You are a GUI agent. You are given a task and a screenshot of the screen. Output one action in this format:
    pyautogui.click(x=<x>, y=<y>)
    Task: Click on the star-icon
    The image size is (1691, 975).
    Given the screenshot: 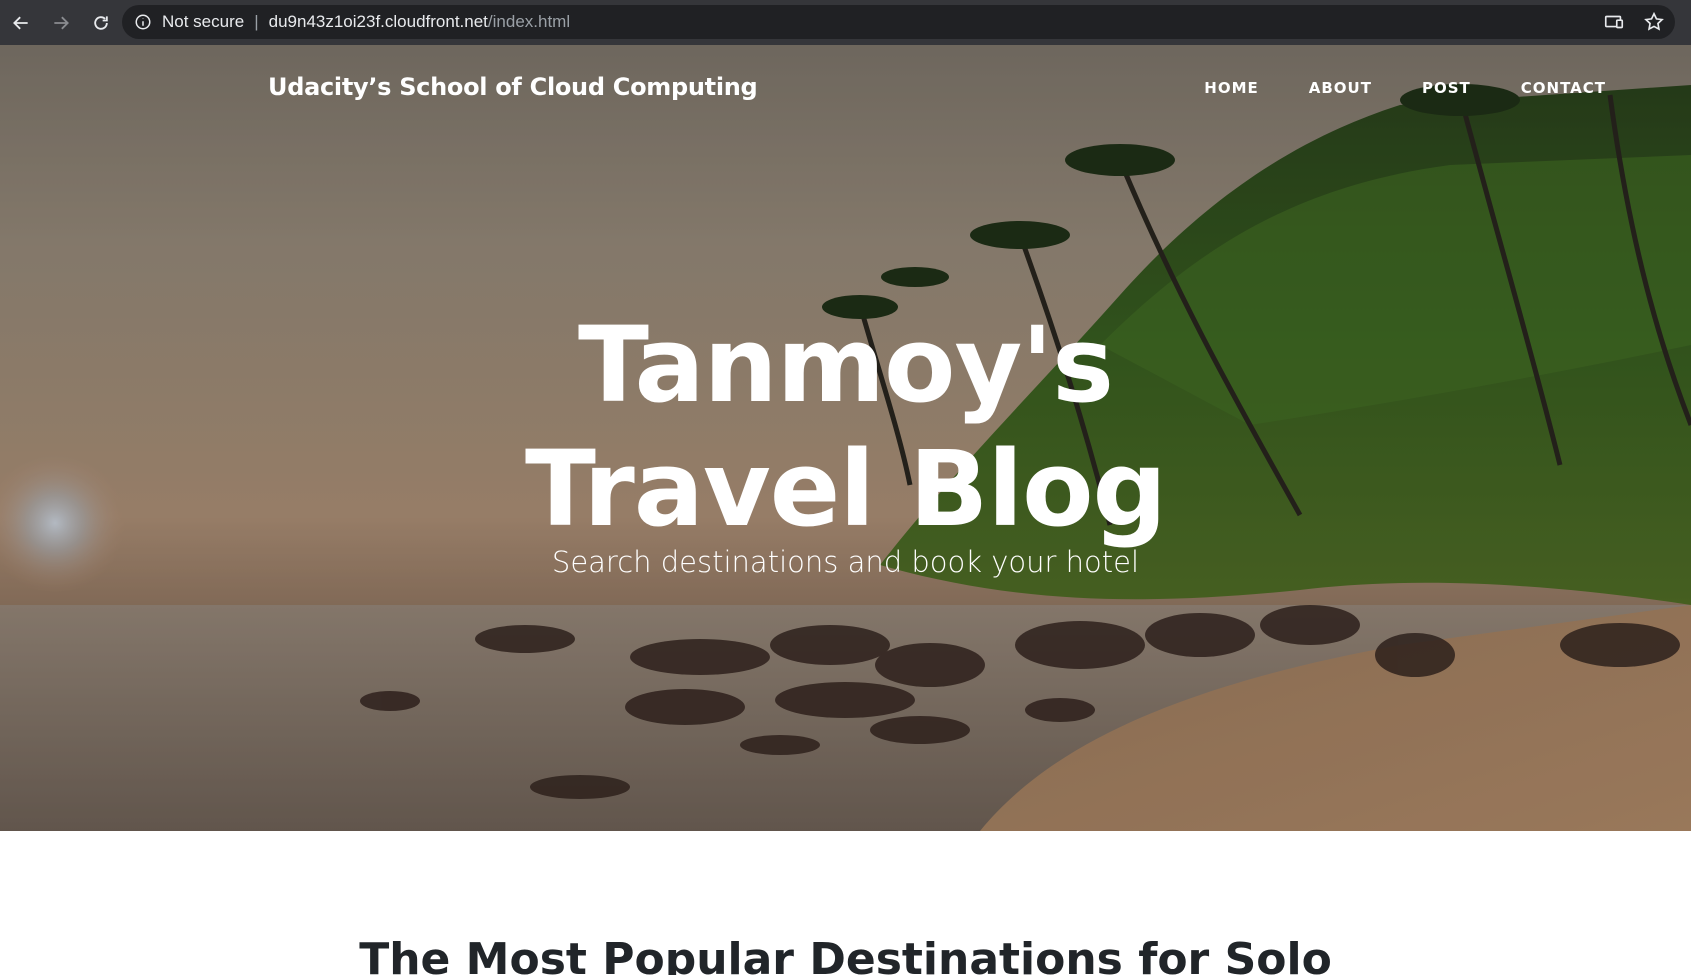 What is the action you would take?
    pyautogui.click(x=1654, y=24)
    